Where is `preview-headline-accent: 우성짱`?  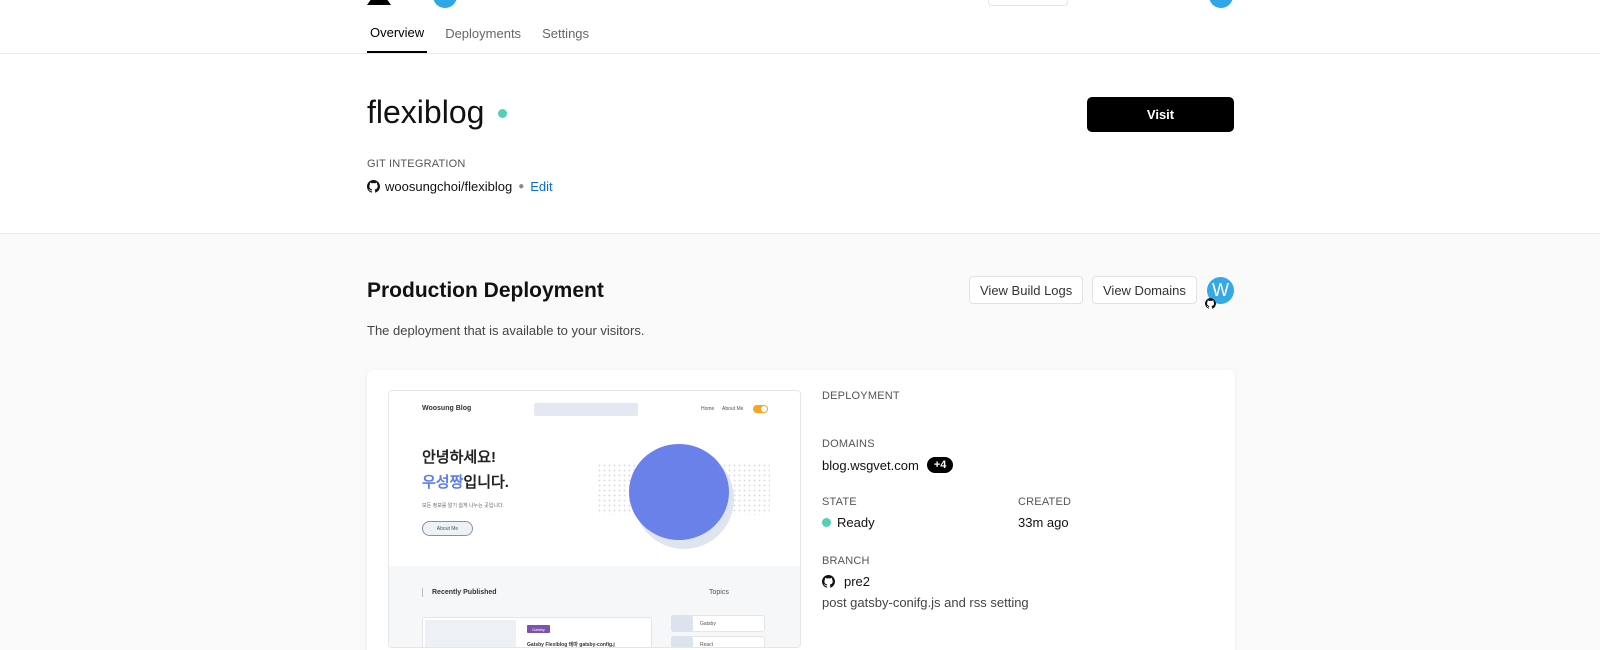
preview-headline-accent: 우성짱 is located at coordinates (443, 482).